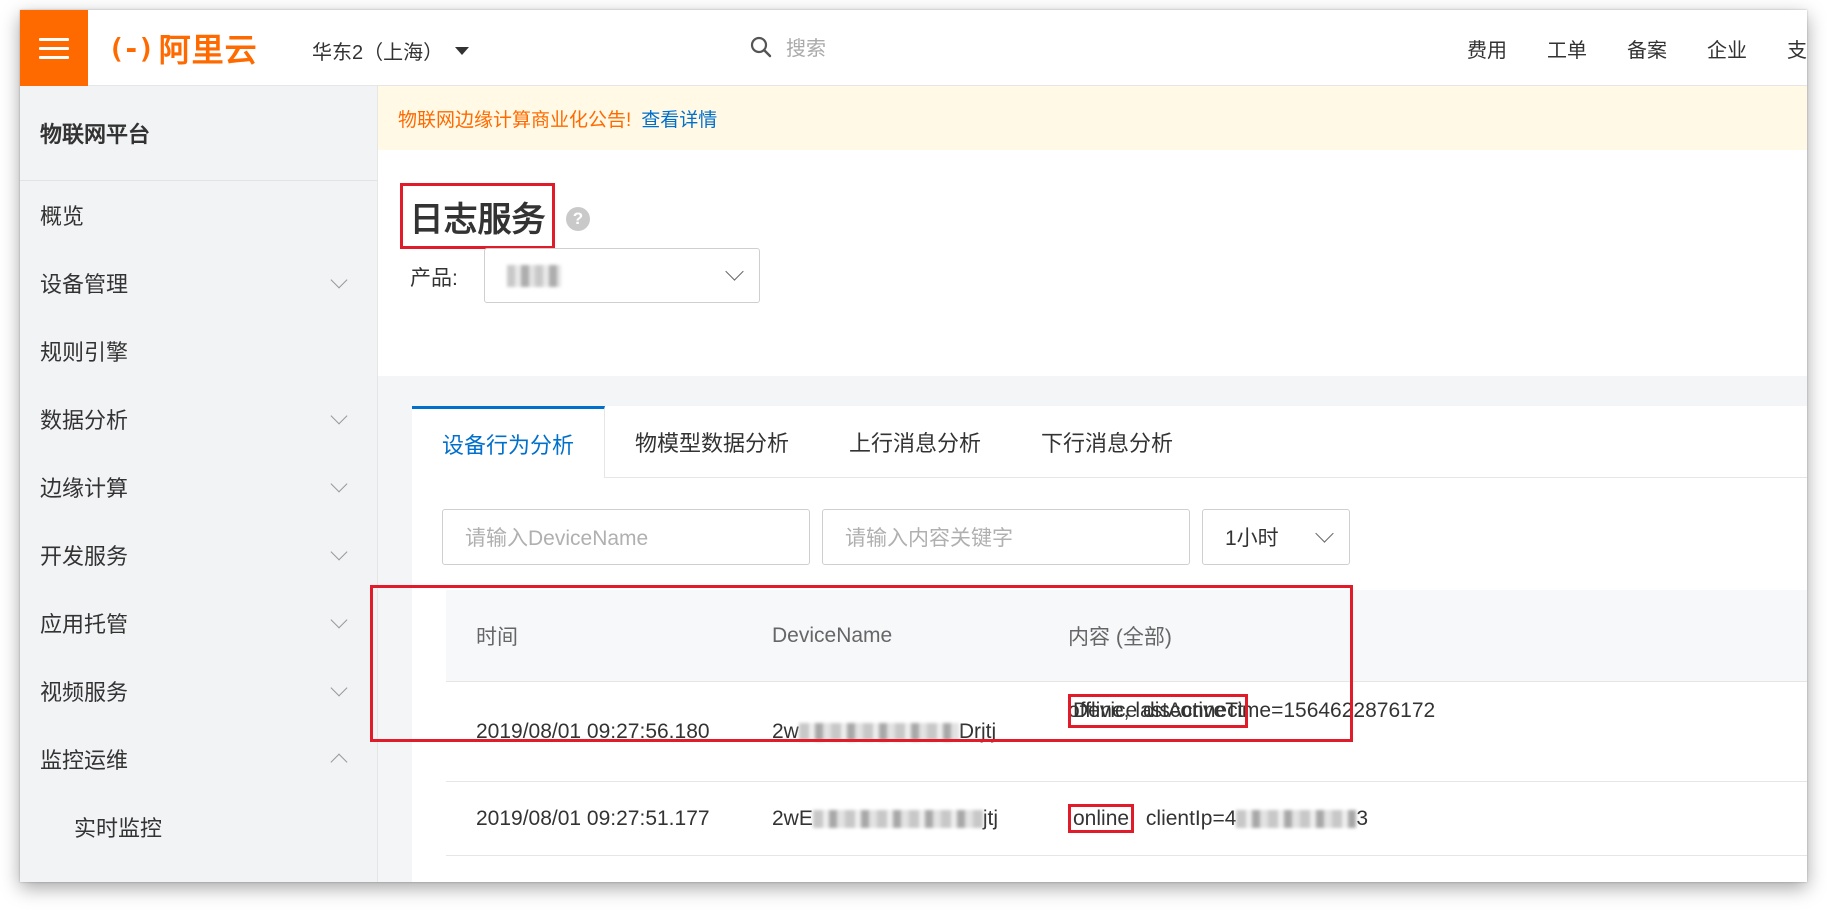  Describe the element at coordinates (198, 215) in the screenshot. I see `sidebar-item-overview: 概览` at that location.